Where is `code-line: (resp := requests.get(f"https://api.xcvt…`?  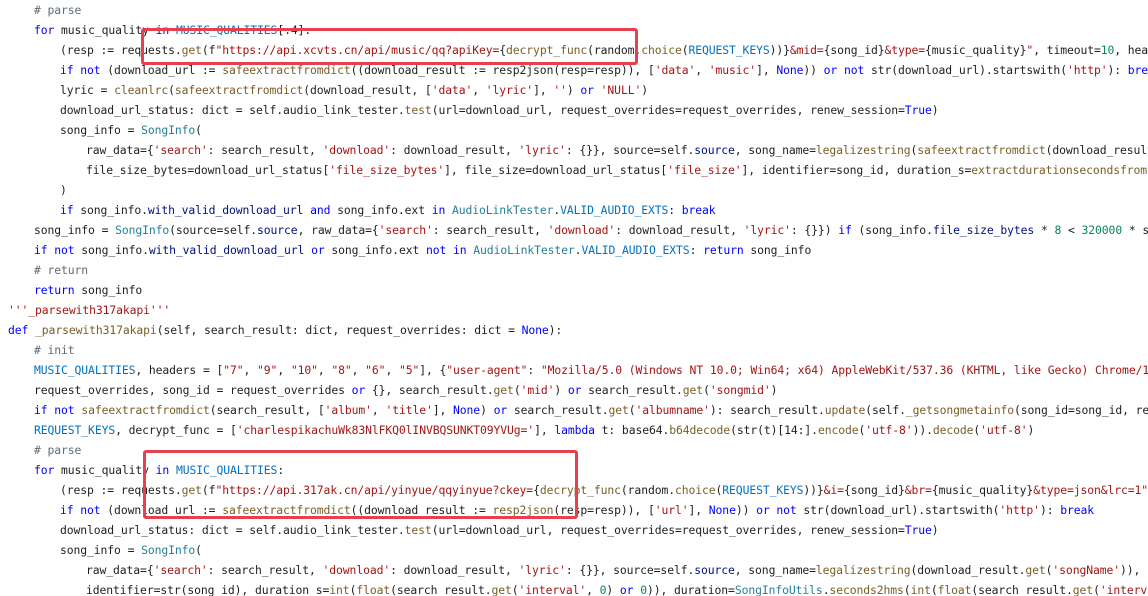
code-line: (resp := requests.get(f"https://api.xcvt… is located at coordinates (604, 50).